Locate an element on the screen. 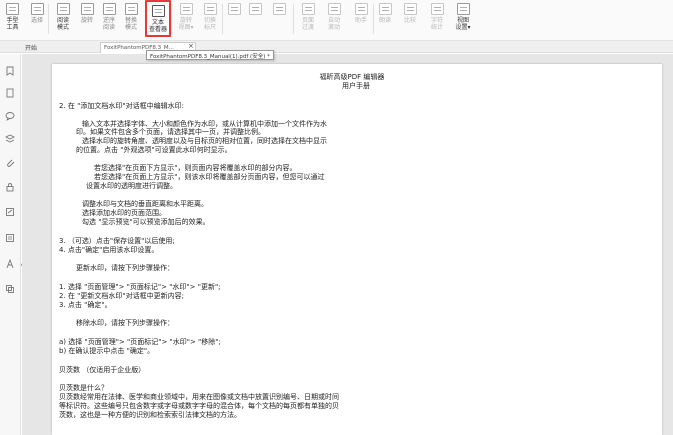  doc-text-line: 3. 点击 "确定"。 is located at coordinates (85, 305).